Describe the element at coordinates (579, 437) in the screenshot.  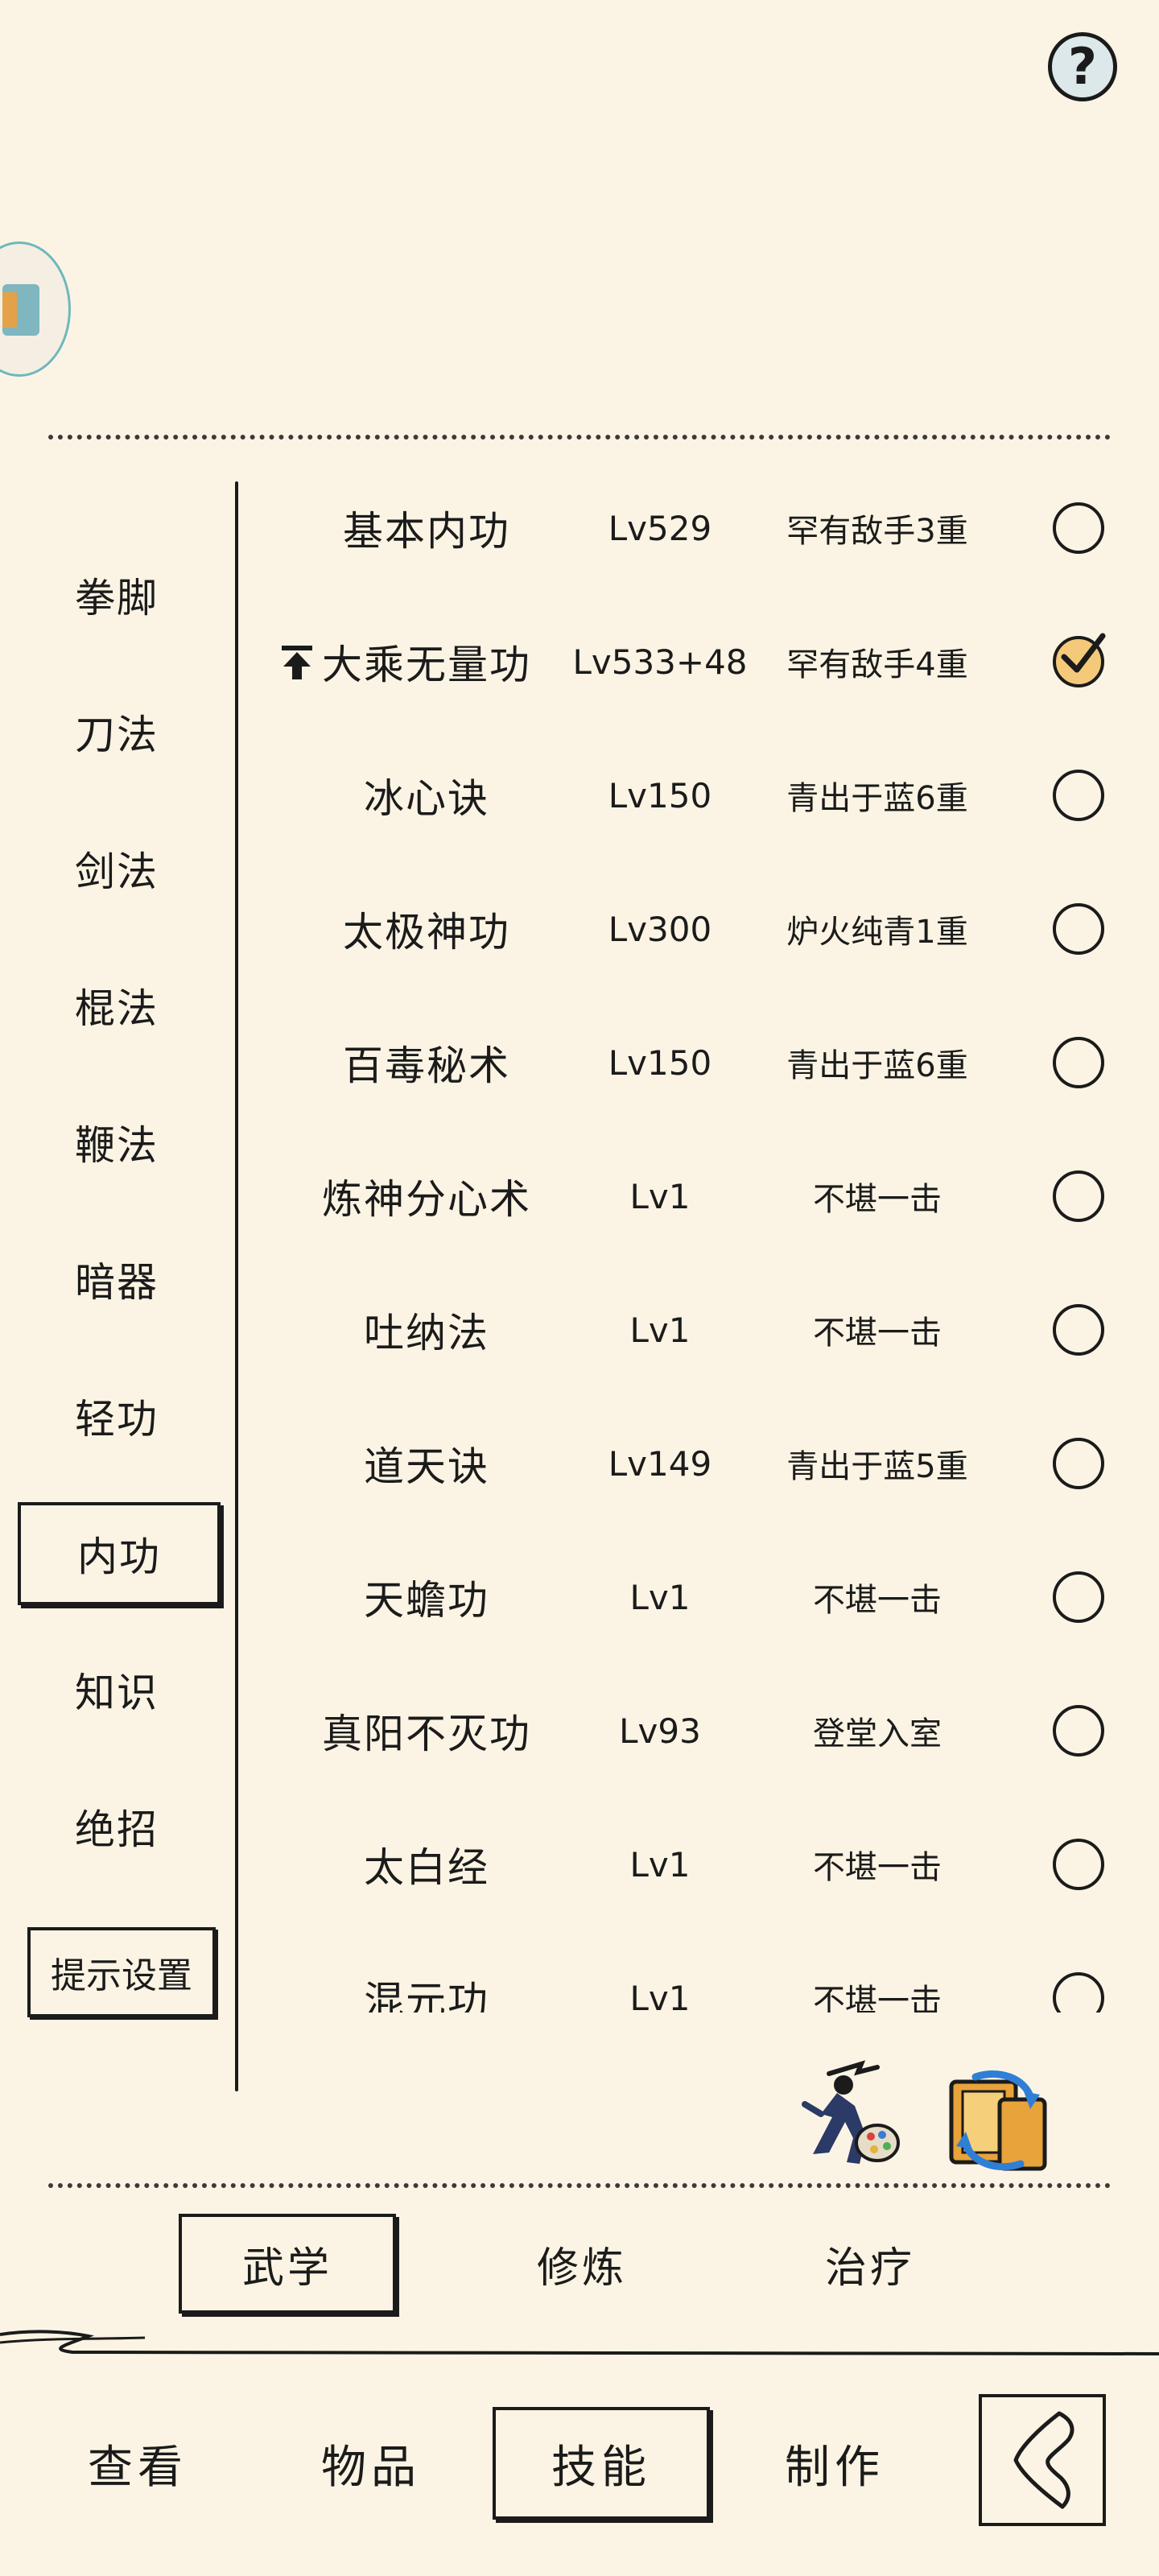
I see `top-divider` at that location.